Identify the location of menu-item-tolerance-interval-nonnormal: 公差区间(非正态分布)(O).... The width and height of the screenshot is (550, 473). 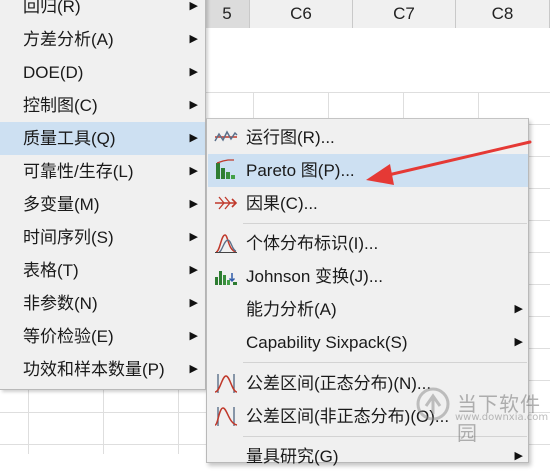
(368, 416).